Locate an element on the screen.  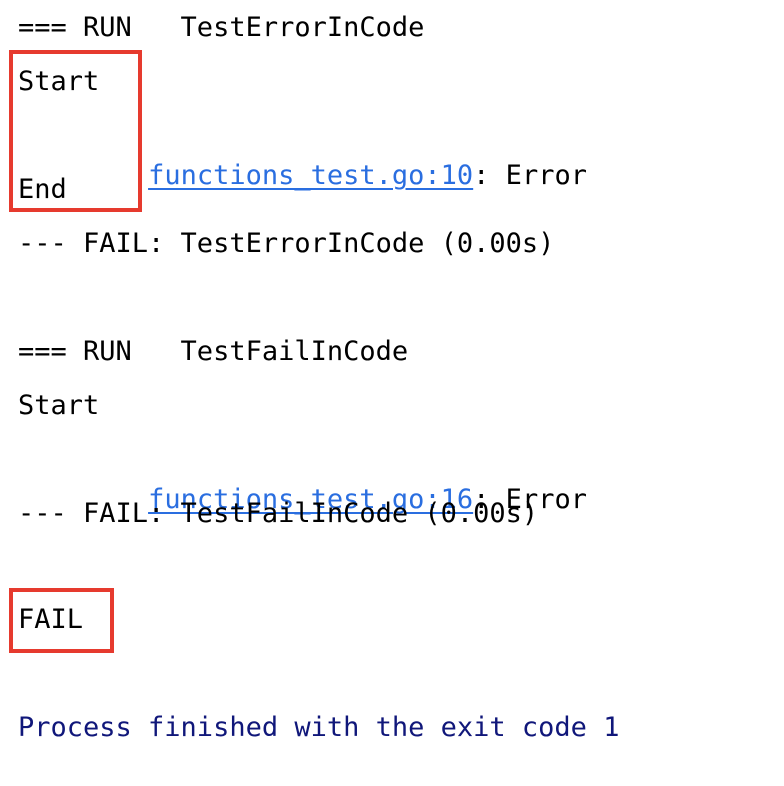
trace-1-indent is located at coordinates (115, 175).